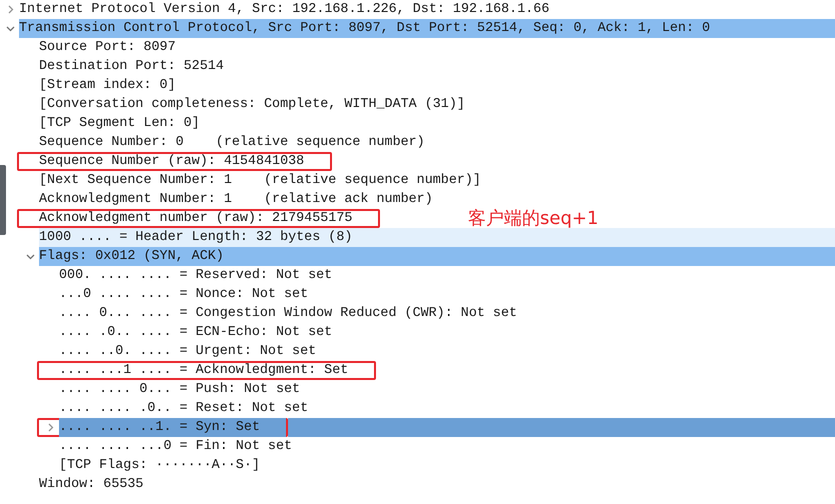 The image size is (835, 504). I want to click on annotation-note: 客户端的seq+1, so click(533, 218).